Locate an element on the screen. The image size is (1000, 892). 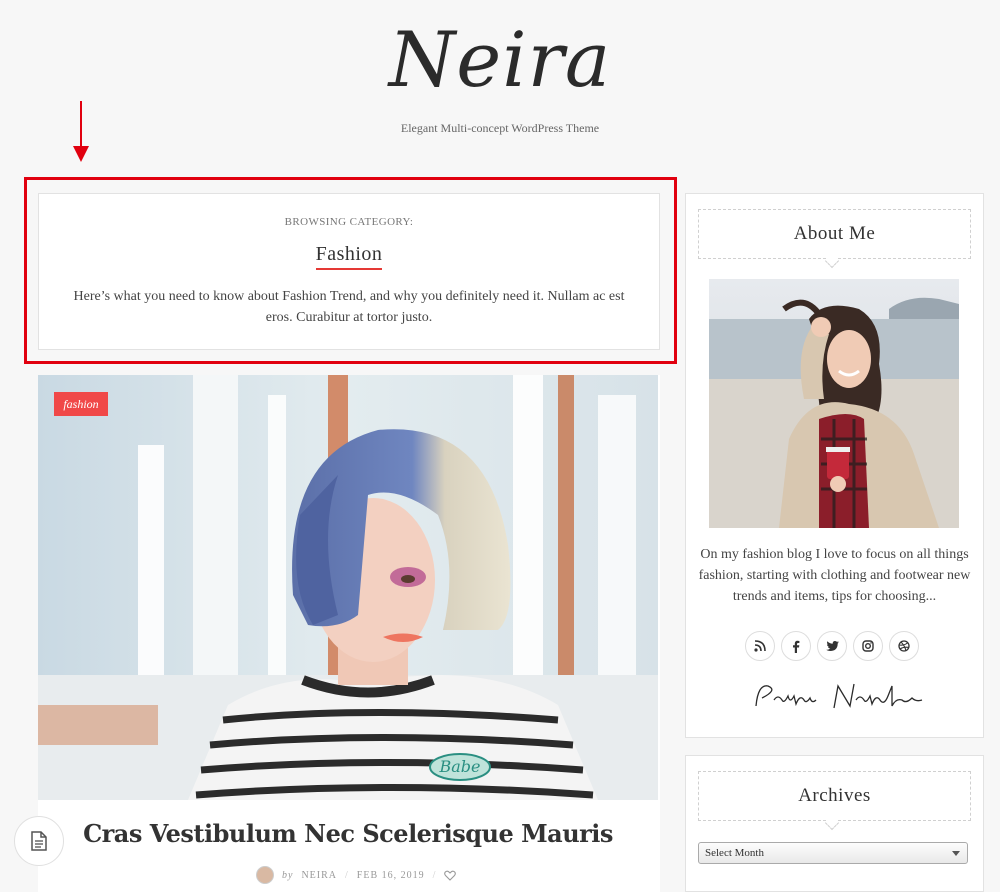
category-pre-label: BROWSING CATEGORY: is located at coordinates (349, 222).